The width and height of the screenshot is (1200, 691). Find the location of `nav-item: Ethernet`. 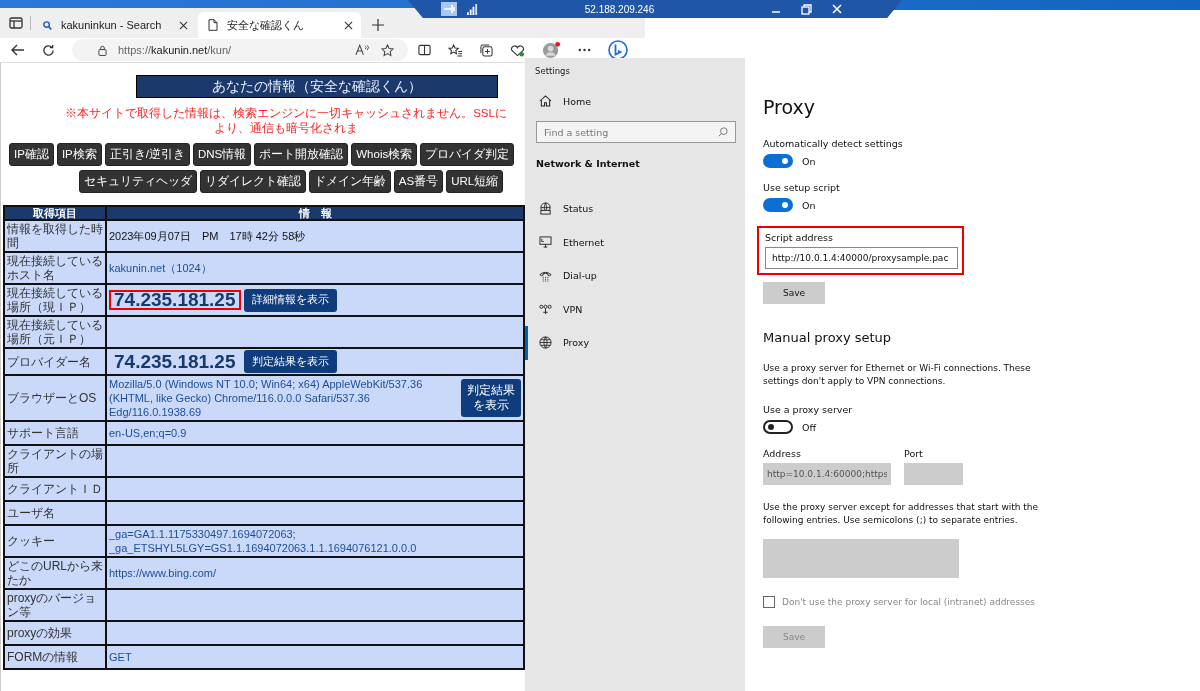

nav-item: Ethernet is located at coordinates (635, 242).